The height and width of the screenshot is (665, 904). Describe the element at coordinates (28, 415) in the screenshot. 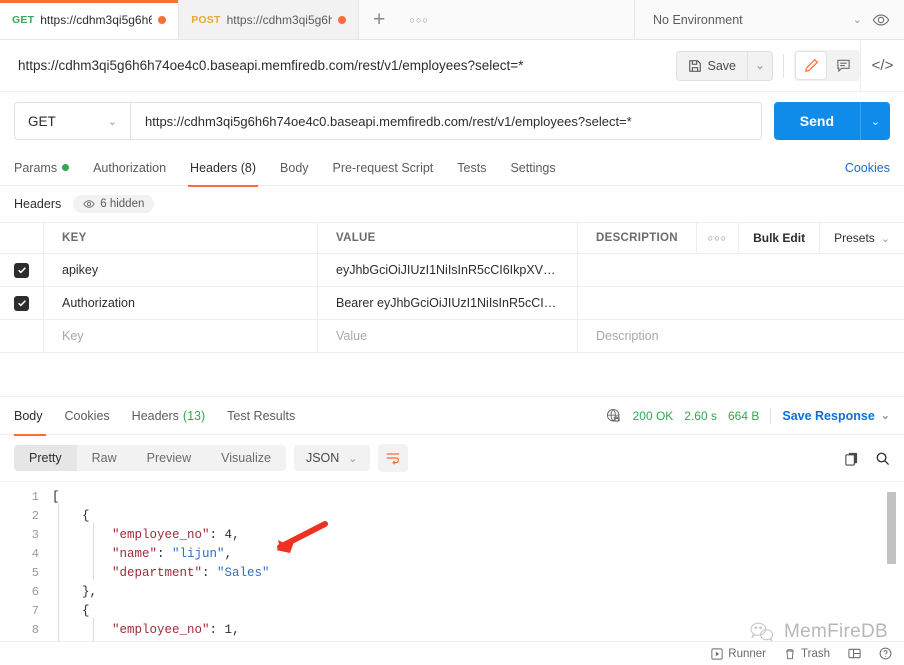

I see `tab-label: Body` at that location.